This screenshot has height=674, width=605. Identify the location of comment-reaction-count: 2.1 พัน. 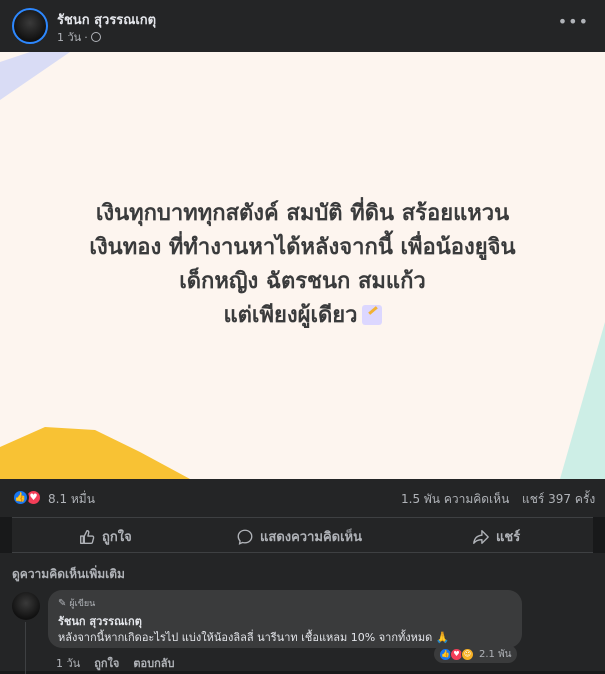
(495, 654).